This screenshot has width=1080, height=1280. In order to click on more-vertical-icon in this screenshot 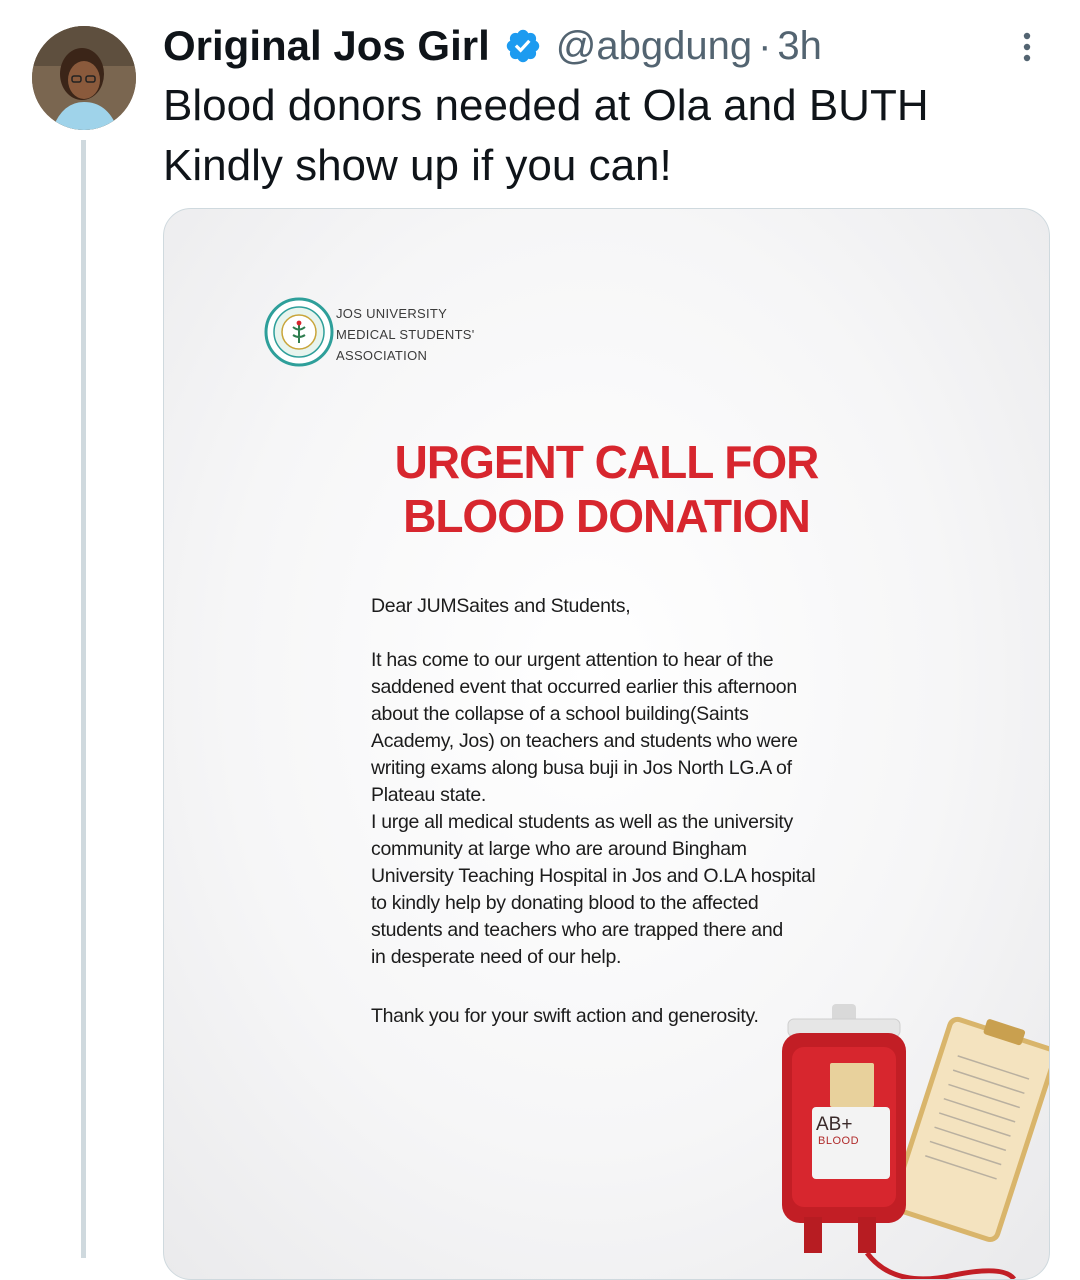, I will do `click(1027, 48)`.